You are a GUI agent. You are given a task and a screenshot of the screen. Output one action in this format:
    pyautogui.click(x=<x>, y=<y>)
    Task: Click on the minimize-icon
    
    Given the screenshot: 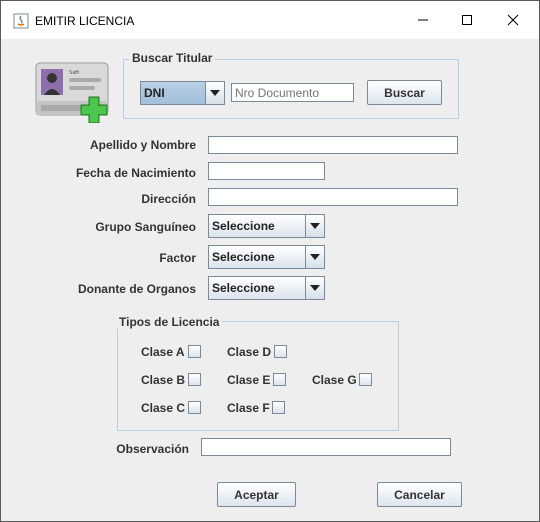 What is the action you would take?
    pyautogui.click(x=423, y=20)
    